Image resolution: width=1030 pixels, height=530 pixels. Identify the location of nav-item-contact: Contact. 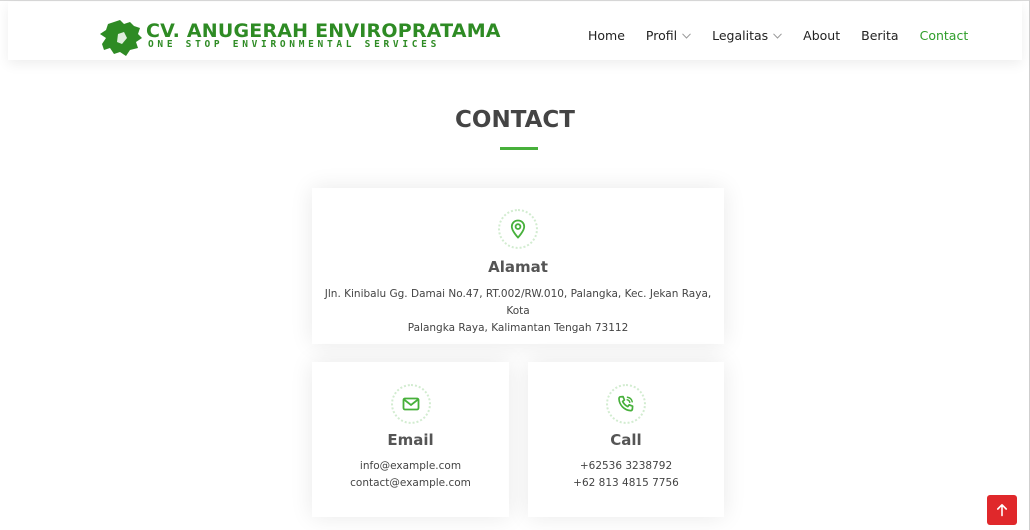
(944, 35).